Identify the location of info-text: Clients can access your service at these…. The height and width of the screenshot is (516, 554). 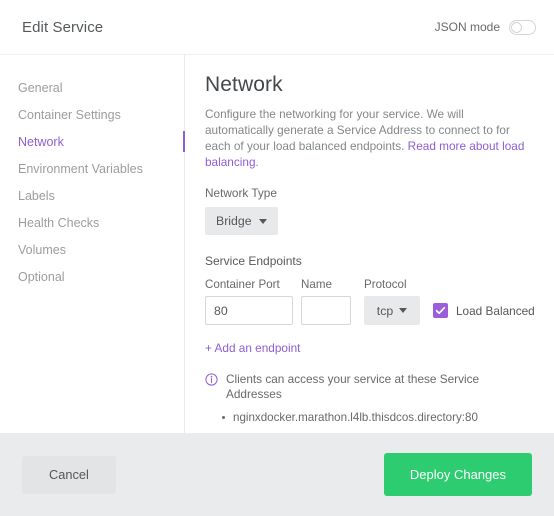
(353, 386).